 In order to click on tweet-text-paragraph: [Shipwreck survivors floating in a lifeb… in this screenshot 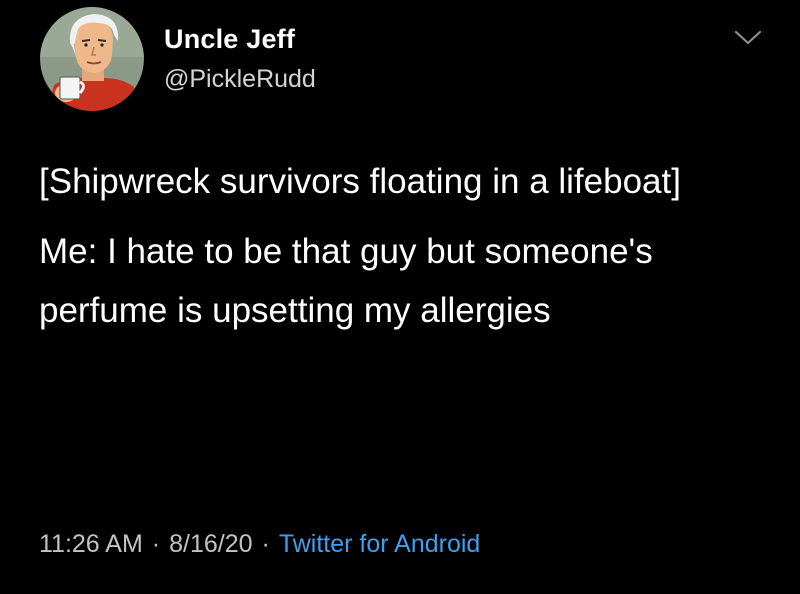, I will do `click(360, 181)`.